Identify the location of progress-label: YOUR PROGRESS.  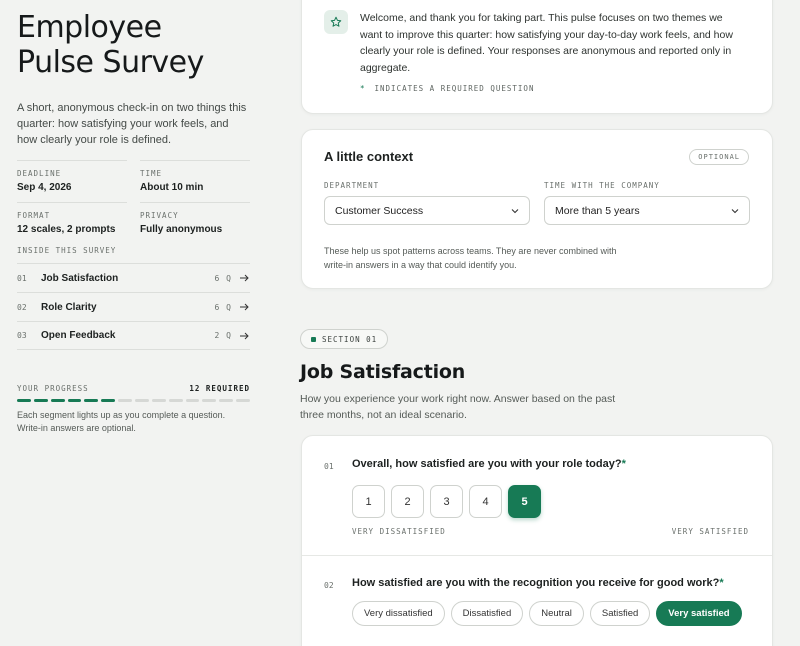
(53, 388).